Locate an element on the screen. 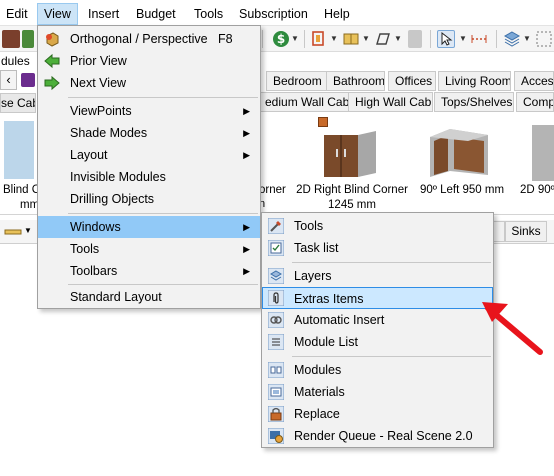  menu-item-windows: Windows ▶ is located at coordinates (149, 227).